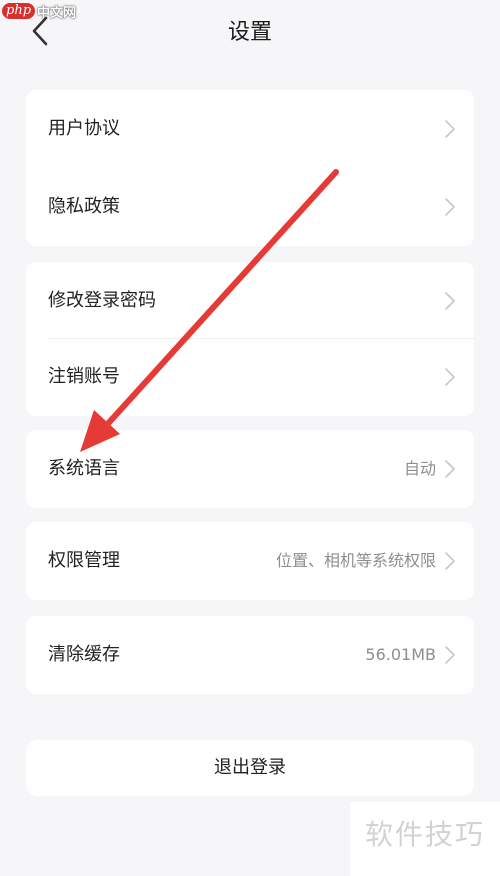  I want to click on settings-row-clear-cache: 清除缓存 56.01MB, so click(250, 655).